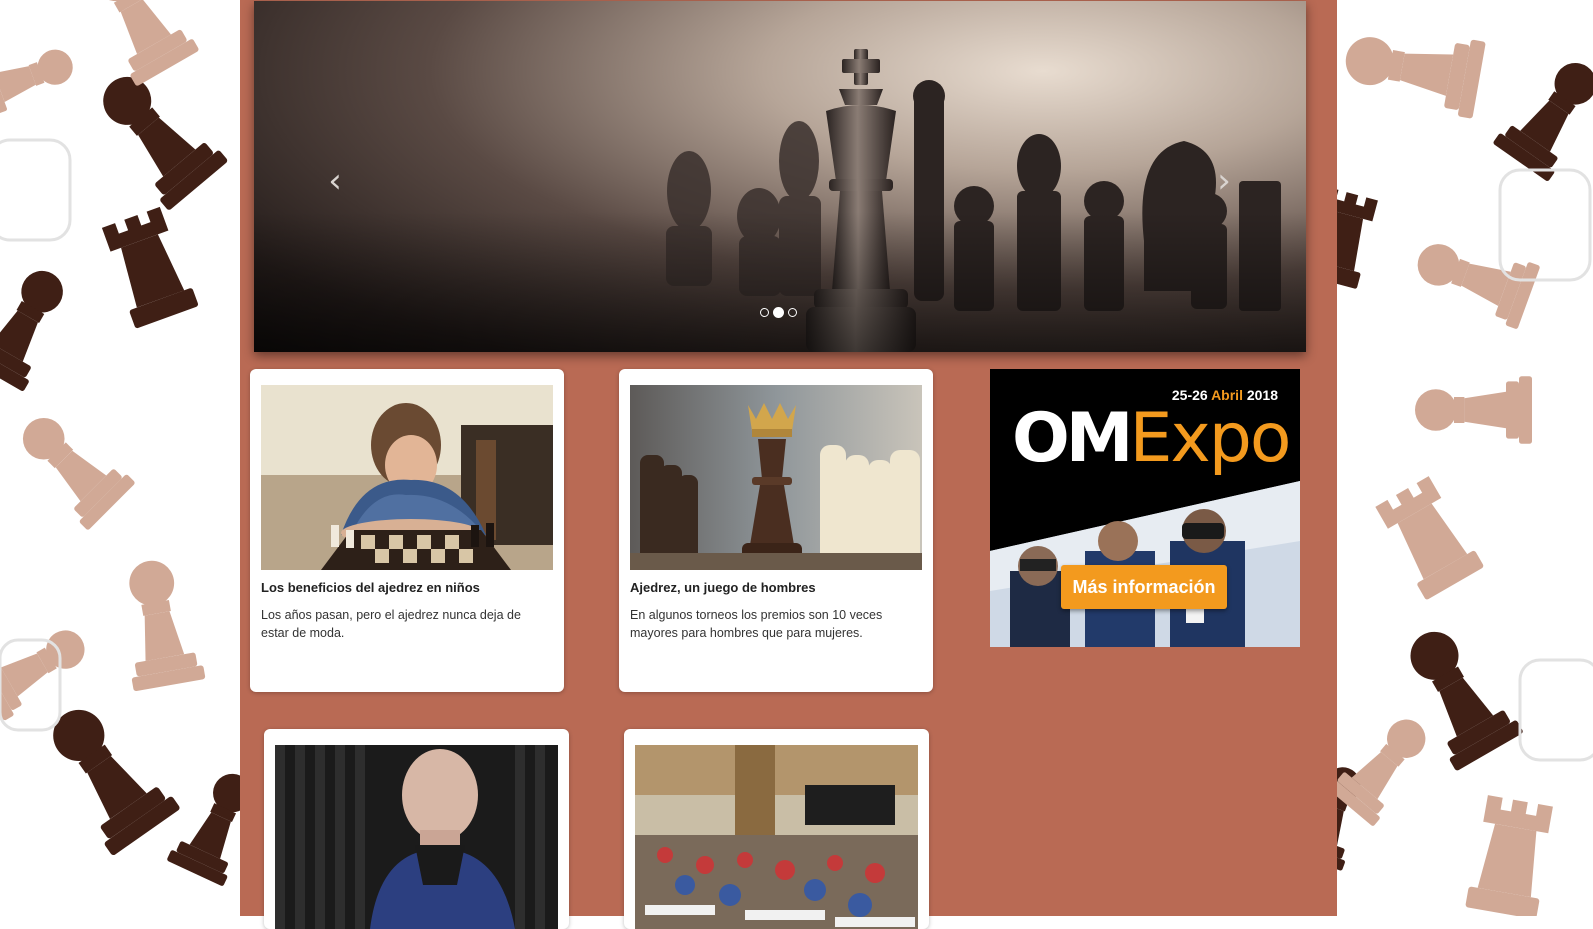  What do you see at coordinates (776, 837) in the screenshot?
I see `kids-chess-tournament-photo` at bounding box center [776, 837].